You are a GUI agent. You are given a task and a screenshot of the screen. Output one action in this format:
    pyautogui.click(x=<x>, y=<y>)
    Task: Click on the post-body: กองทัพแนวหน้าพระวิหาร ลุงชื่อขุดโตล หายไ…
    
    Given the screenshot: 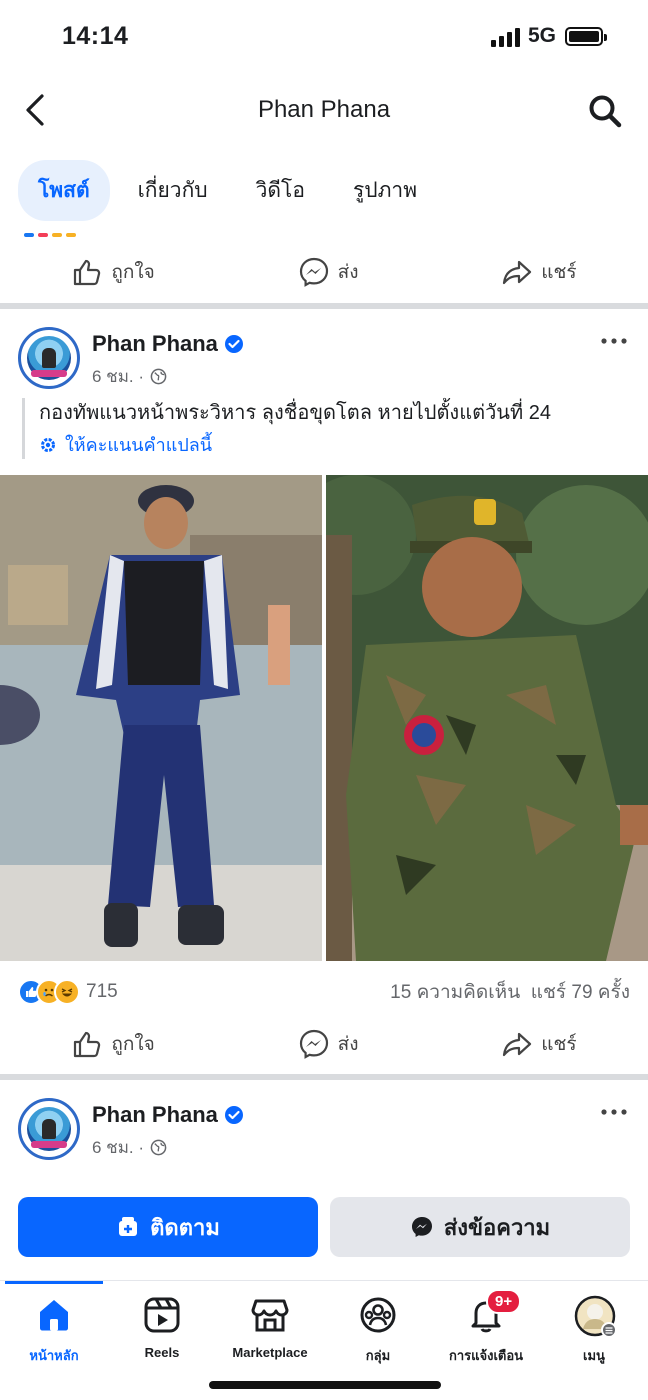 What is the action you would take?
    pyautogui.click(x=295, y=413)
    